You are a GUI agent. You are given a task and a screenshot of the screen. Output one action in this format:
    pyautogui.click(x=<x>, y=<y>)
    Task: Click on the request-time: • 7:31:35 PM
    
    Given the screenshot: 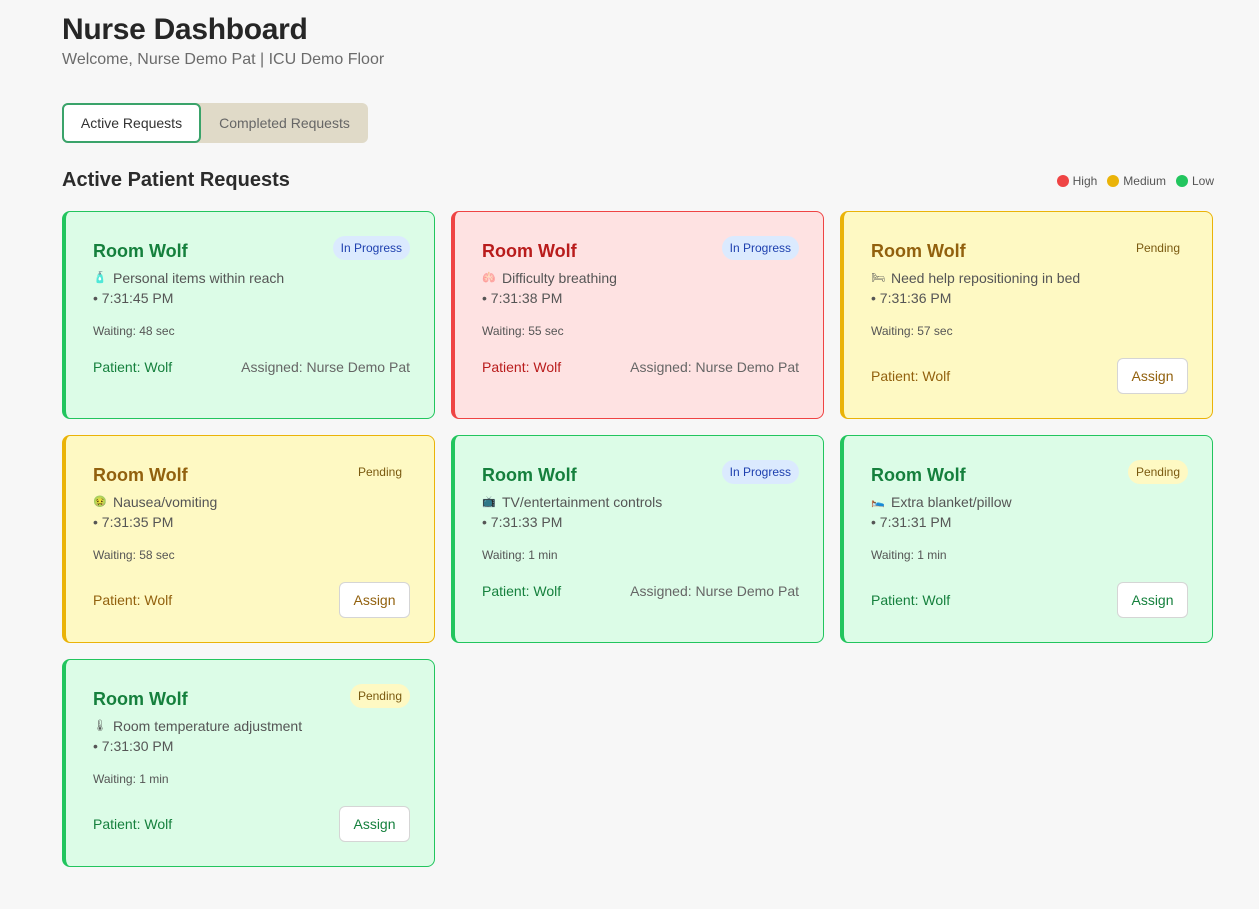 What is the action you would take?
    pyautogui.click(x=133, y=522)
    